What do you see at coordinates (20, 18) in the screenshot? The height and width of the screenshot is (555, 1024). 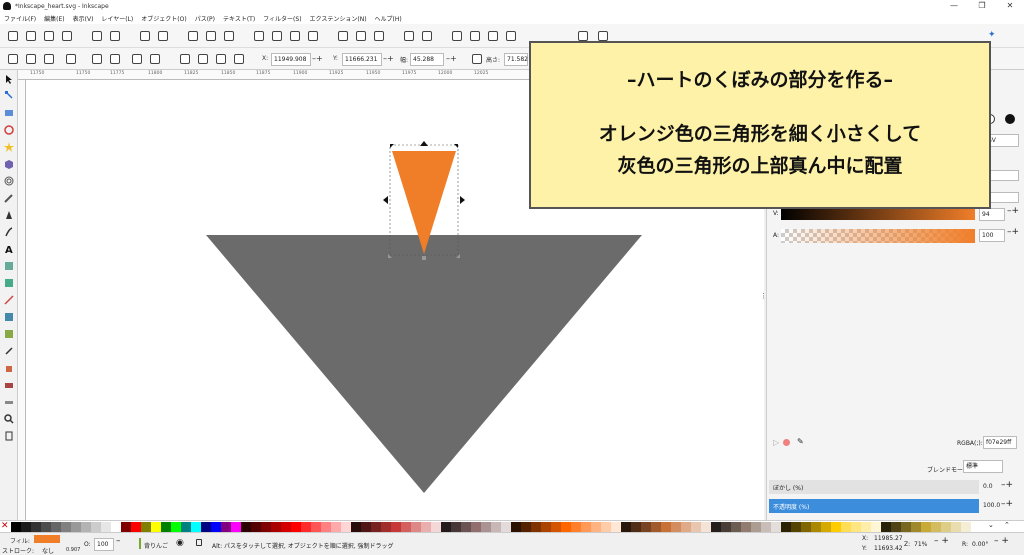 I see `menu-file: ファイル(F)` at bounding box center [20, 18].